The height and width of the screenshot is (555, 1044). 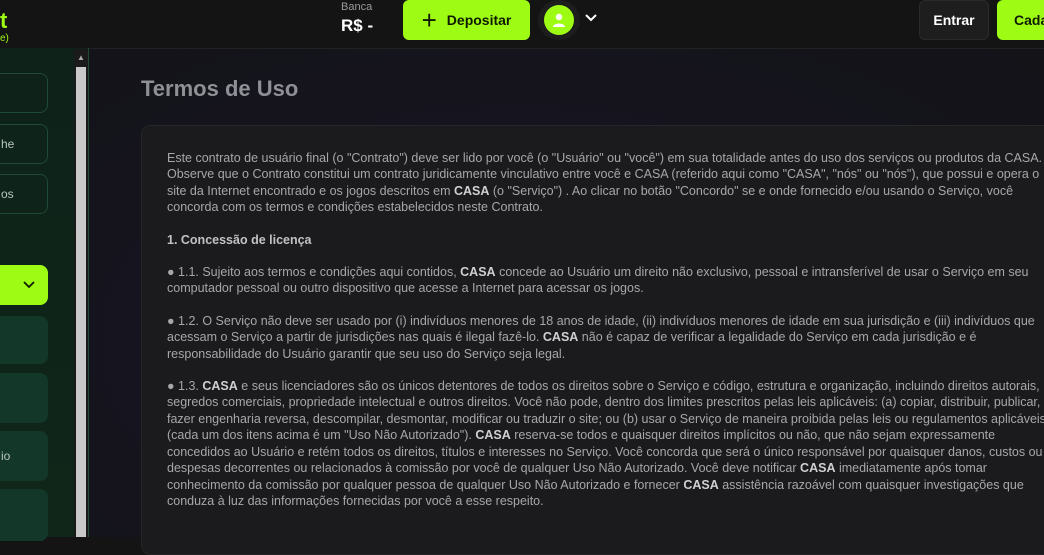 What do you see at coordinates (429, 20) in the screenshot?
I see `plus-icon: +` at bounding box center [429, 20].